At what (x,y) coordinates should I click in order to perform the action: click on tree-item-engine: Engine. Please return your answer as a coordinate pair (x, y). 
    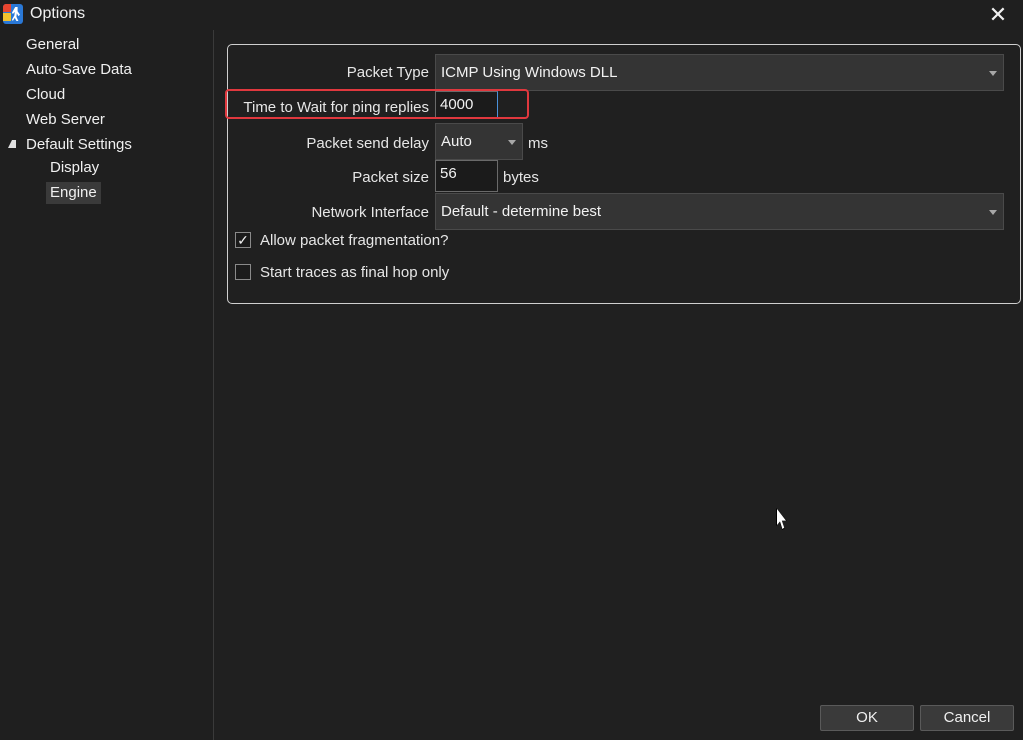
    Looking at the image, I should click on (73, 193).